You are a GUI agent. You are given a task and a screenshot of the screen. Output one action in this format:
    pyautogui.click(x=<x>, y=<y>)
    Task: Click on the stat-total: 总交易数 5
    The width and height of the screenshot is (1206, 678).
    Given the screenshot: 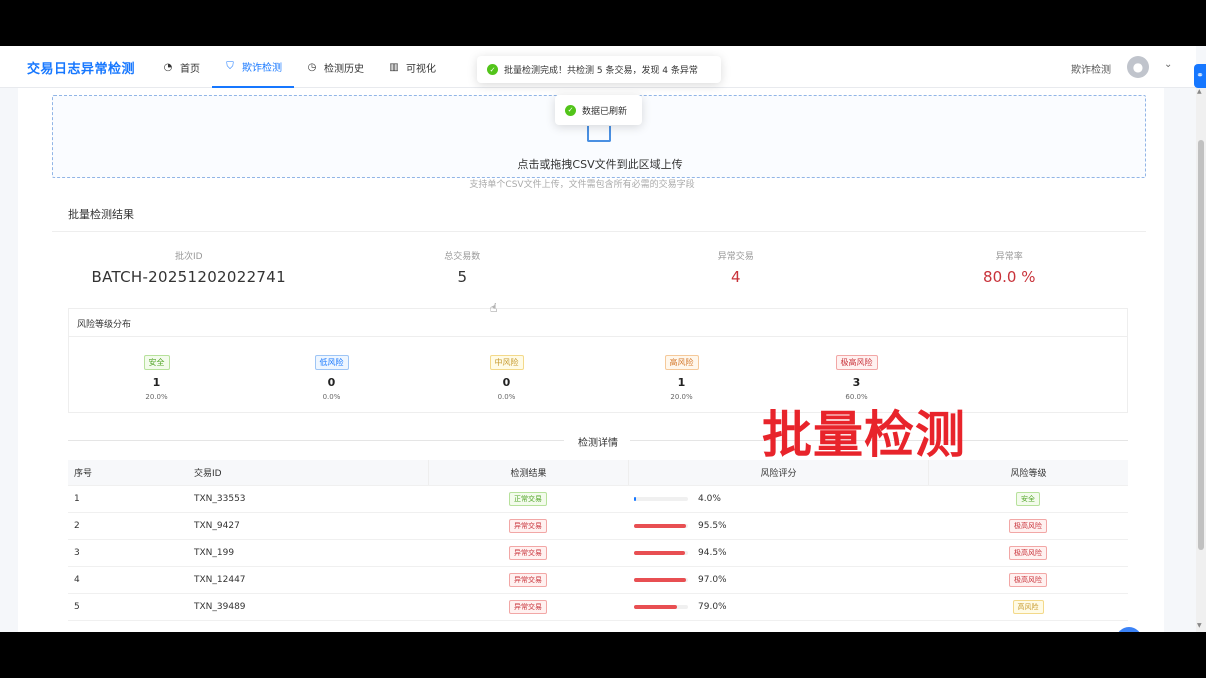 What is the action you would take?
    pyautogui.click(x=463, y=270)
    